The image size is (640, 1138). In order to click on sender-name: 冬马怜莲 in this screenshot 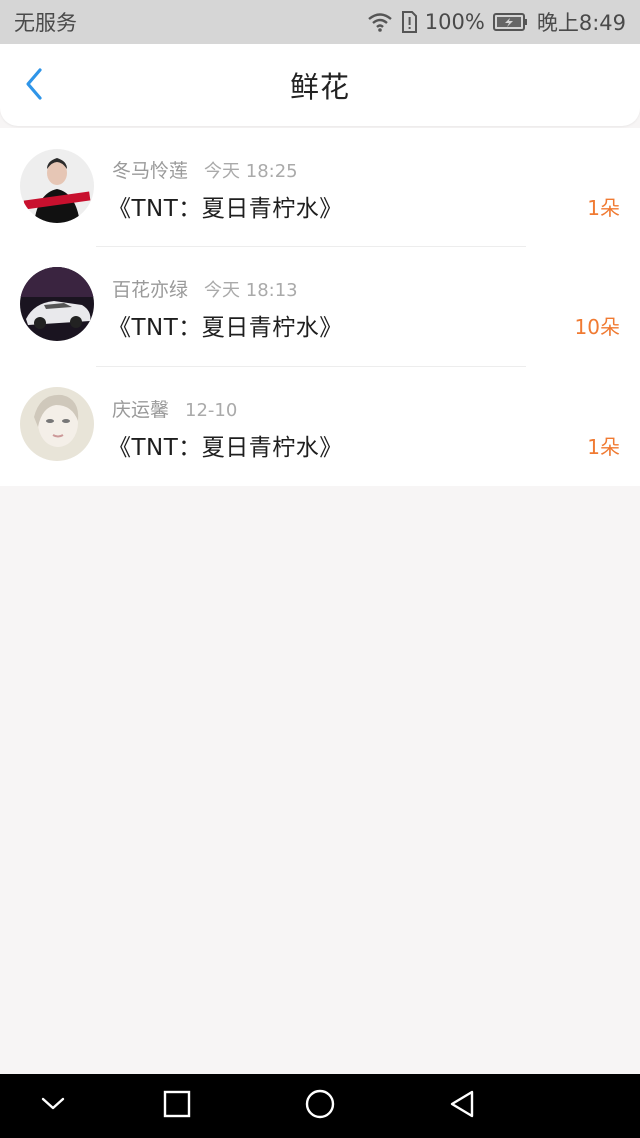, I will do `click(150, 171)`.